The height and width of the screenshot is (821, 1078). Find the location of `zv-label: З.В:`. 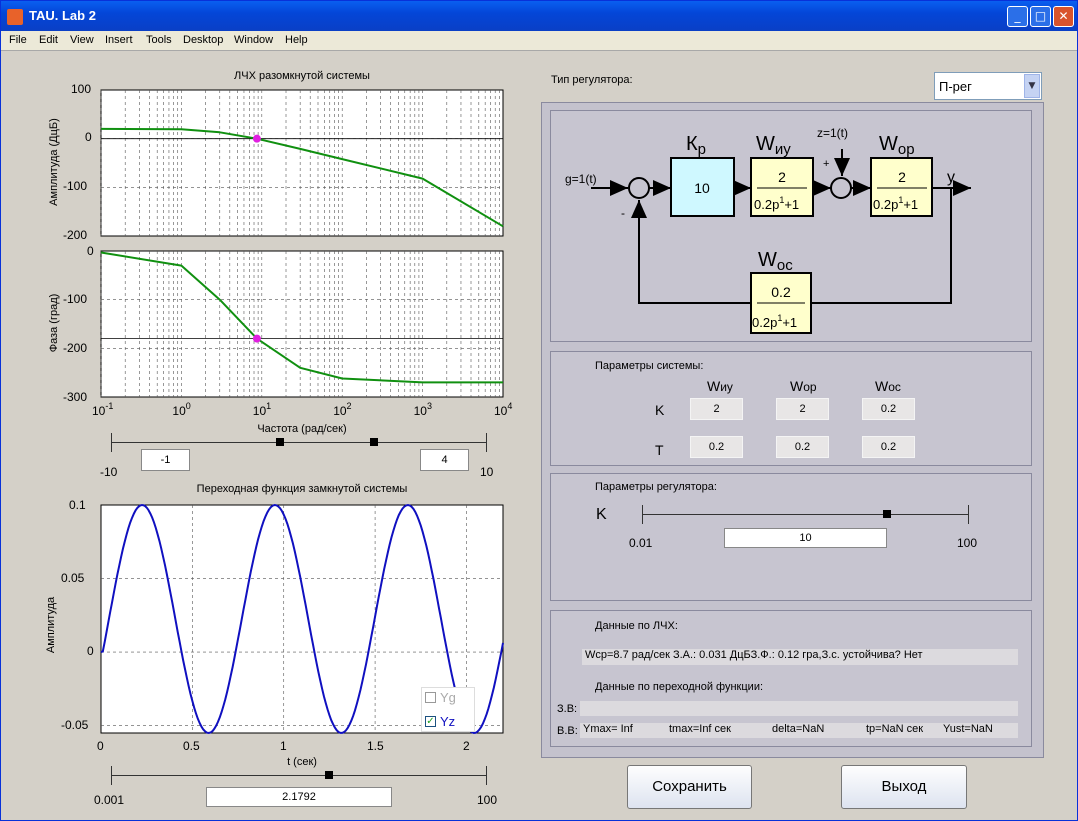

zv-label: З.В: is located at coordinates (567, 709).